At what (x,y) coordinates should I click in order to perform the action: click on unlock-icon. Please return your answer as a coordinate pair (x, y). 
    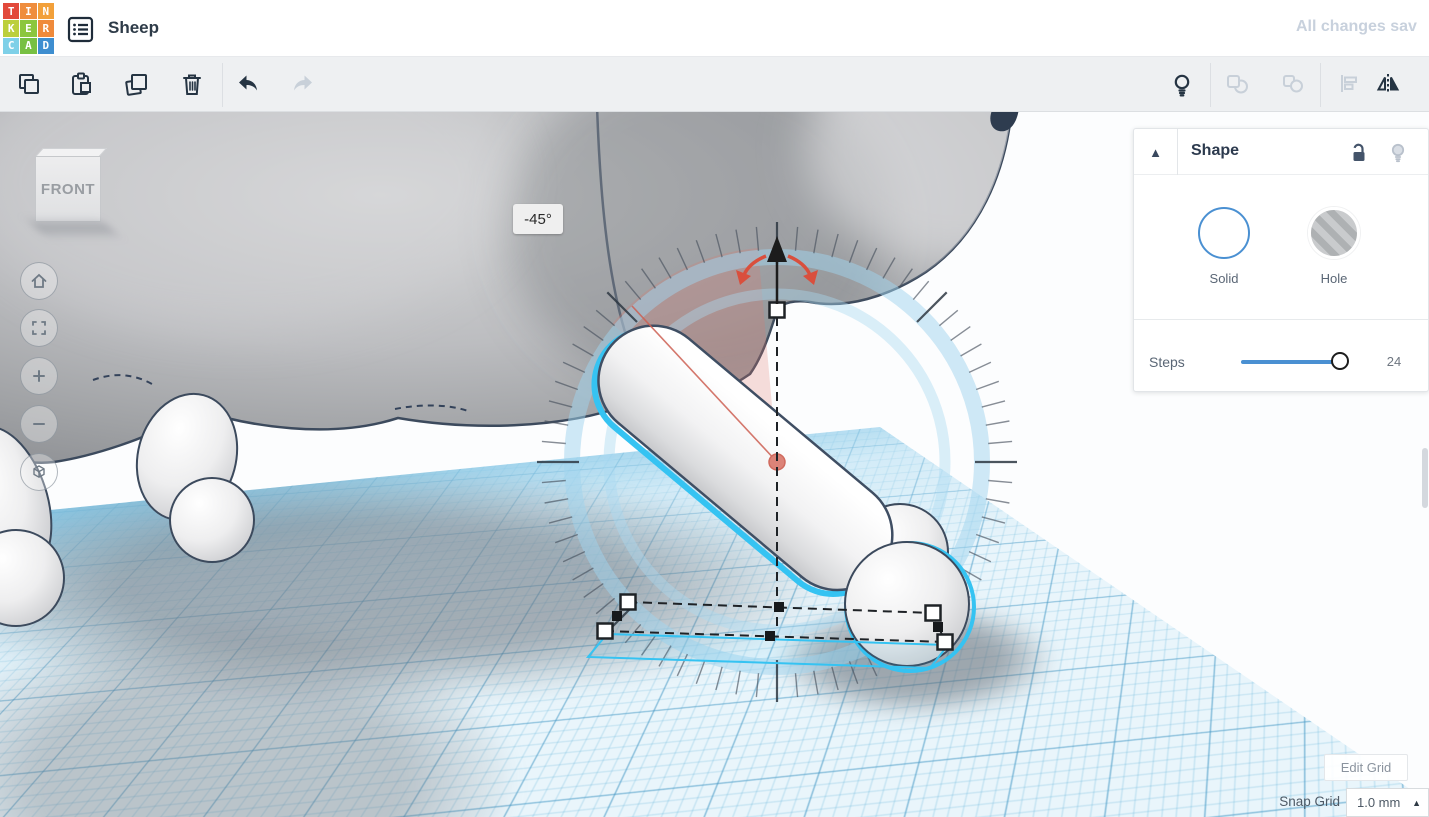
    Looking at the image, I should click on (1359, 152).